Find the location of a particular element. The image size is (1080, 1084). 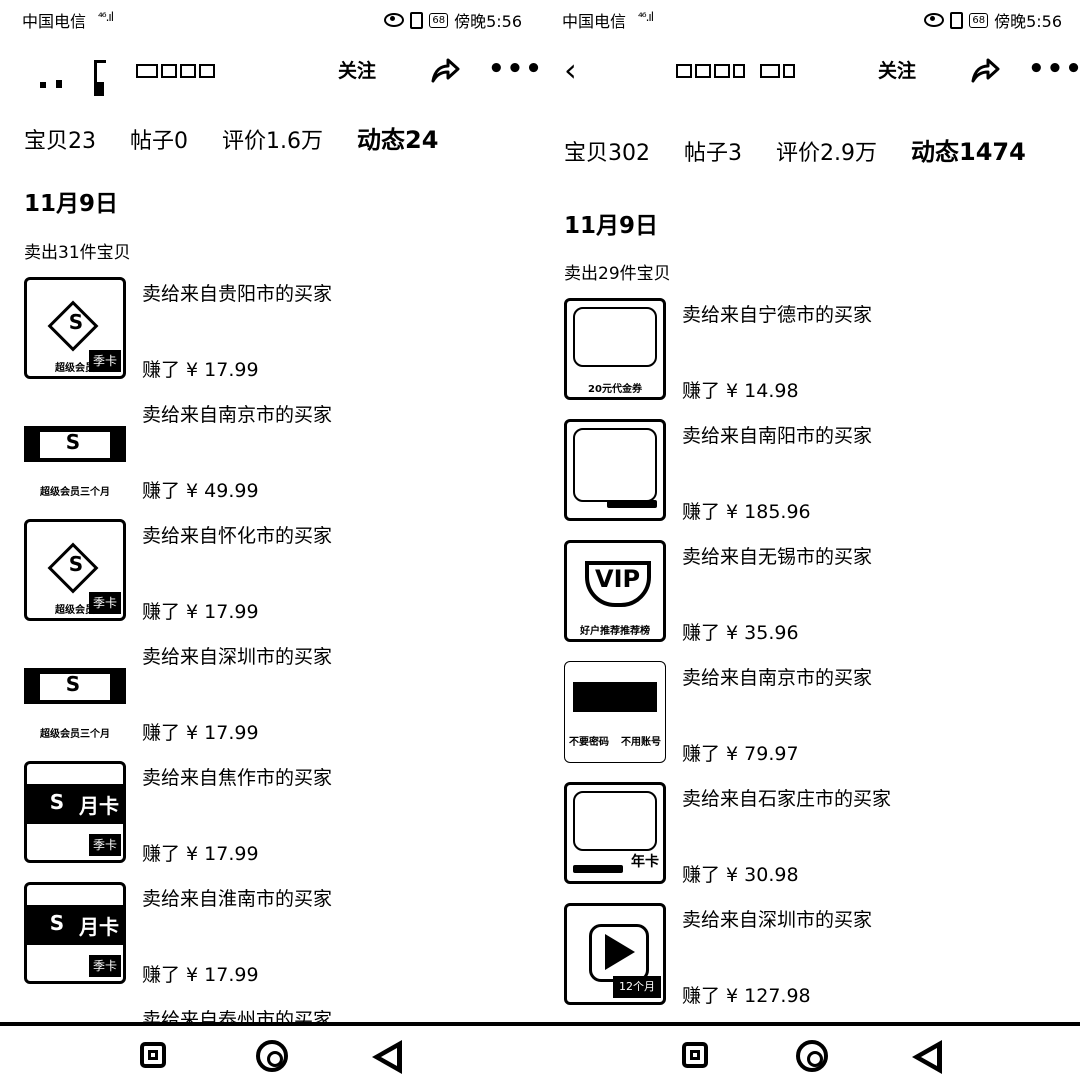

item-earnings: 赚了 ¥ 185.96 is located at coordinates (746, 512).